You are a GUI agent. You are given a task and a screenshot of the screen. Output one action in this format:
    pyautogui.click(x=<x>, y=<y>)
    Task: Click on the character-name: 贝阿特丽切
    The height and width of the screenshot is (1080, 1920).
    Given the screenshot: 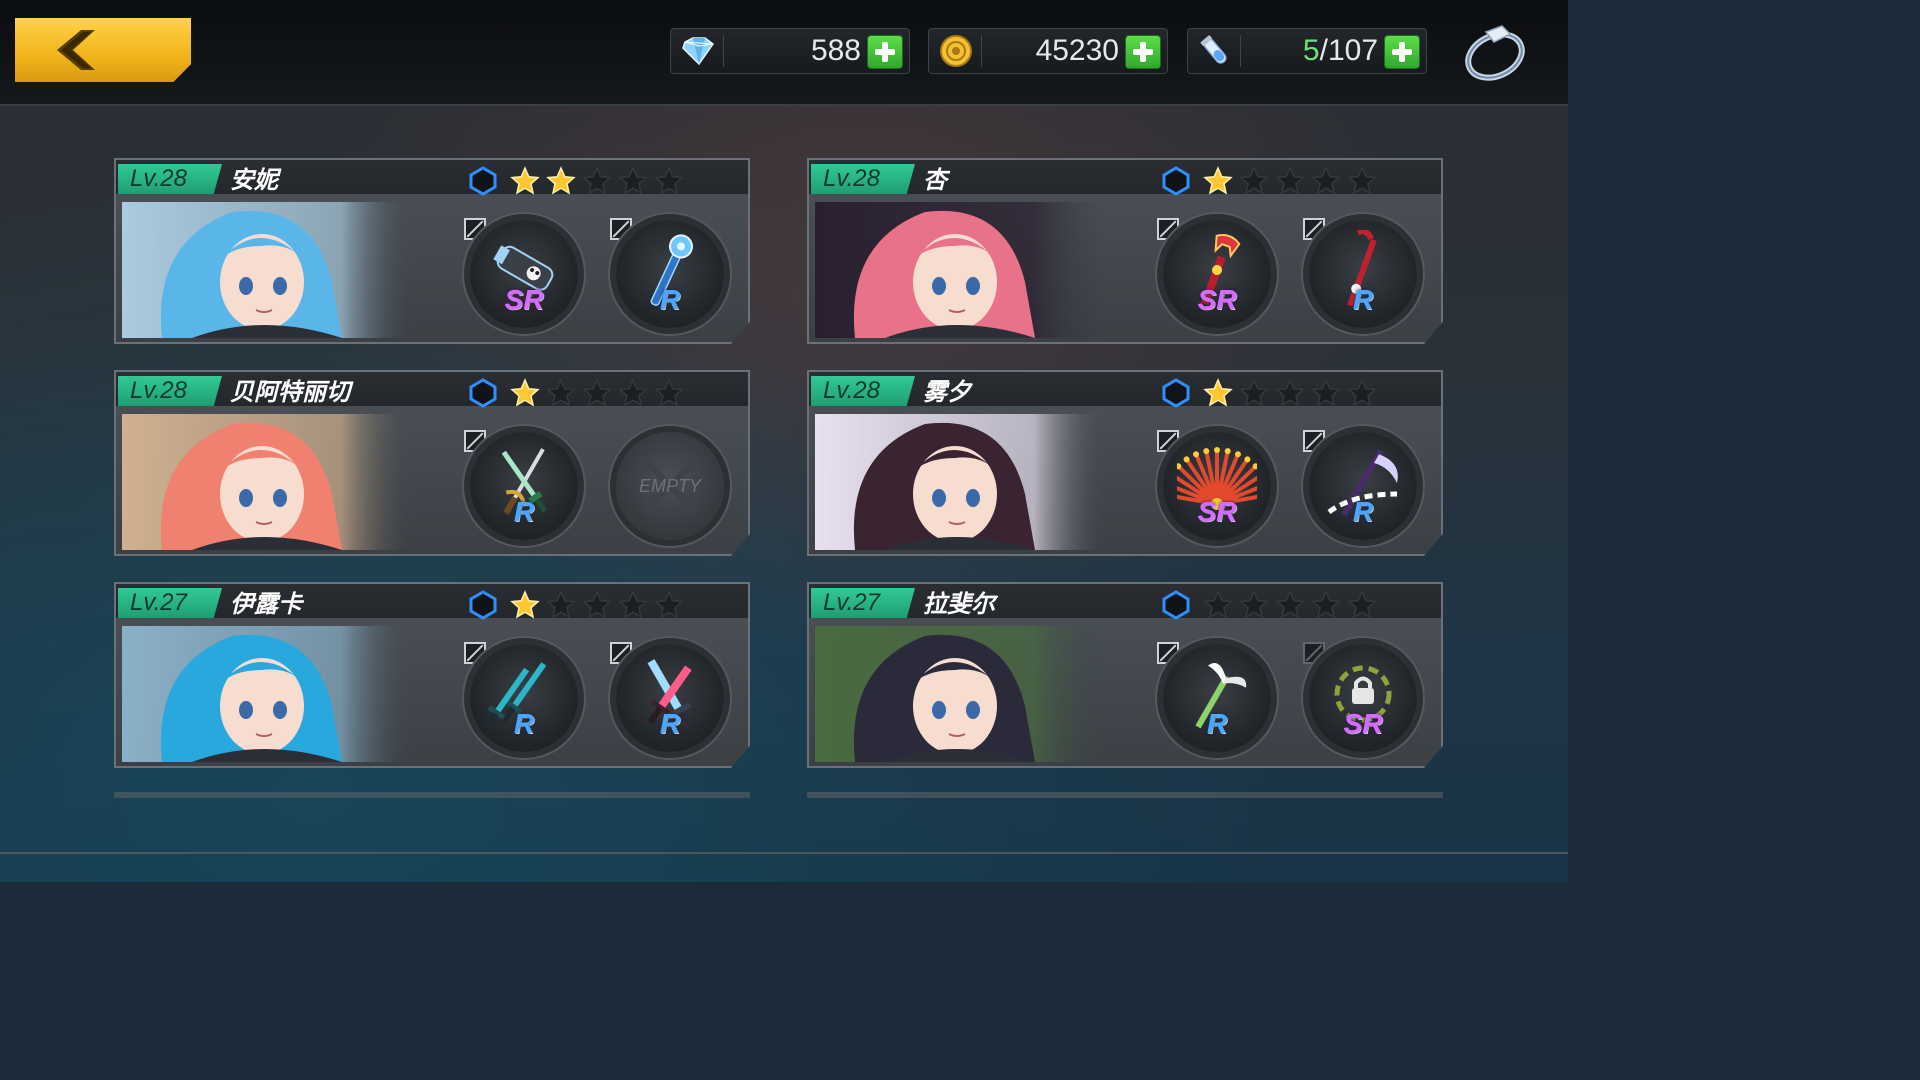 What is the action you would take?
    pyautogui.click(x=290, y=392)
    